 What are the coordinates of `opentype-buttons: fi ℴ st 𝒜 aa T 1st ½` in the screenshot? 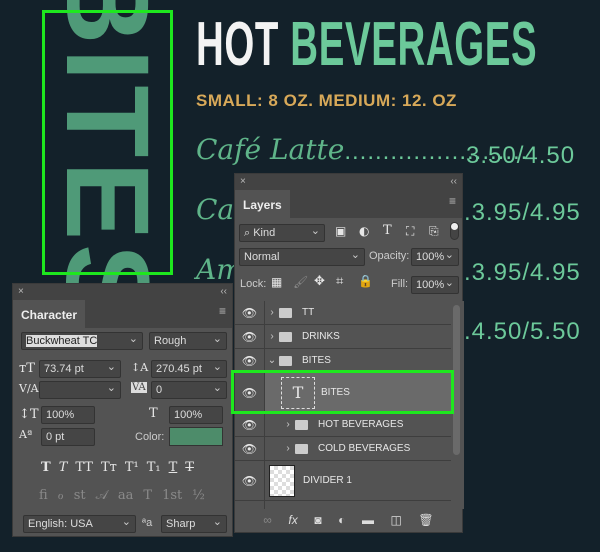 It's located at (122, 495).